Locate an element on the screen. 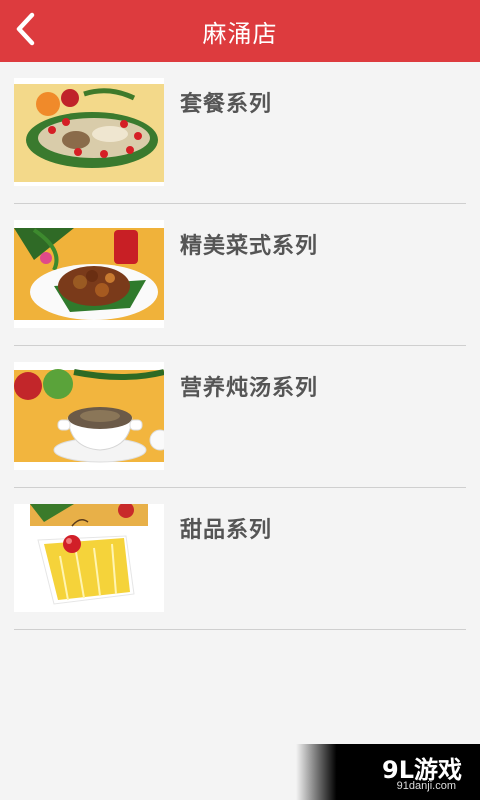 This screenshot has width=480, height=800. signature-dish-thumbnail is located at coordinates (89, 274).